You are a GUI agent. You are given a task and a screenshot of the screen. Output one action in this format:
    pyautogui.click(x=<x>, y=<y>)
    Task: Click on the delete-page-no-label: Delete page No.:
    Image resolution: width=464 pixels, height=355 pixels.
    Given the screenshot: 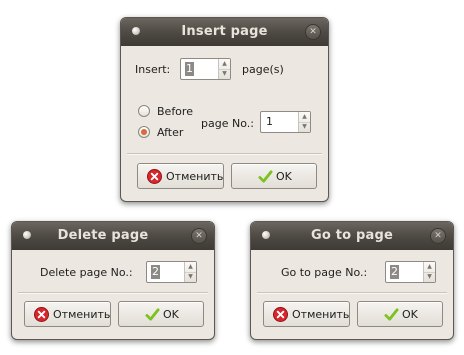 What is the action you would take?
    pyautogui.click(x=86, y=272)
    